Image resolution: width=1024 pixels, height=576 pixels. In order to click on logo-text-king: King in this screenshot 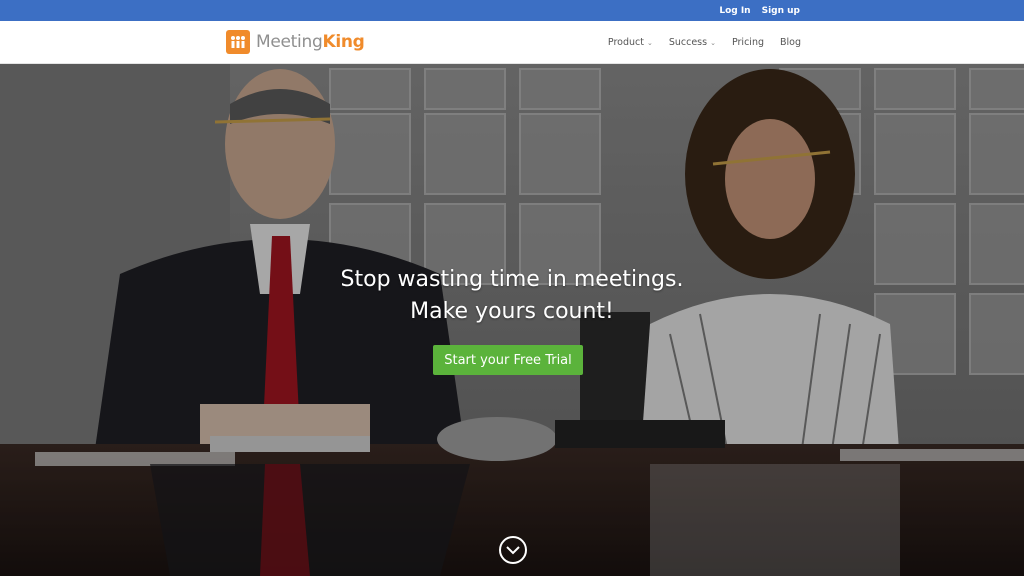, I will do `click(343, 42)`.